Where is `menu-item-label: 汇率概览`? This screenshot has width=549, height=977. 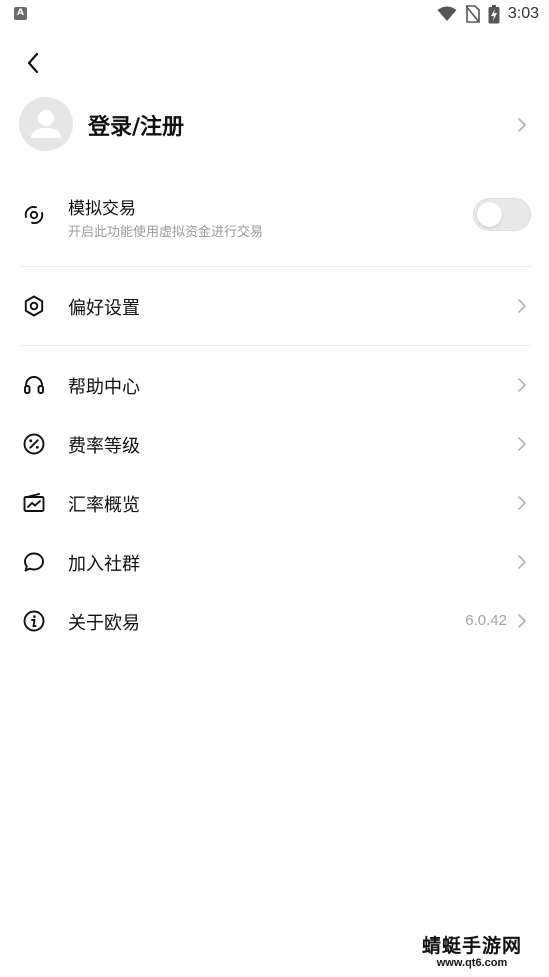
menu-item-label: 汇率概览 is located at coordinates (104, 505).